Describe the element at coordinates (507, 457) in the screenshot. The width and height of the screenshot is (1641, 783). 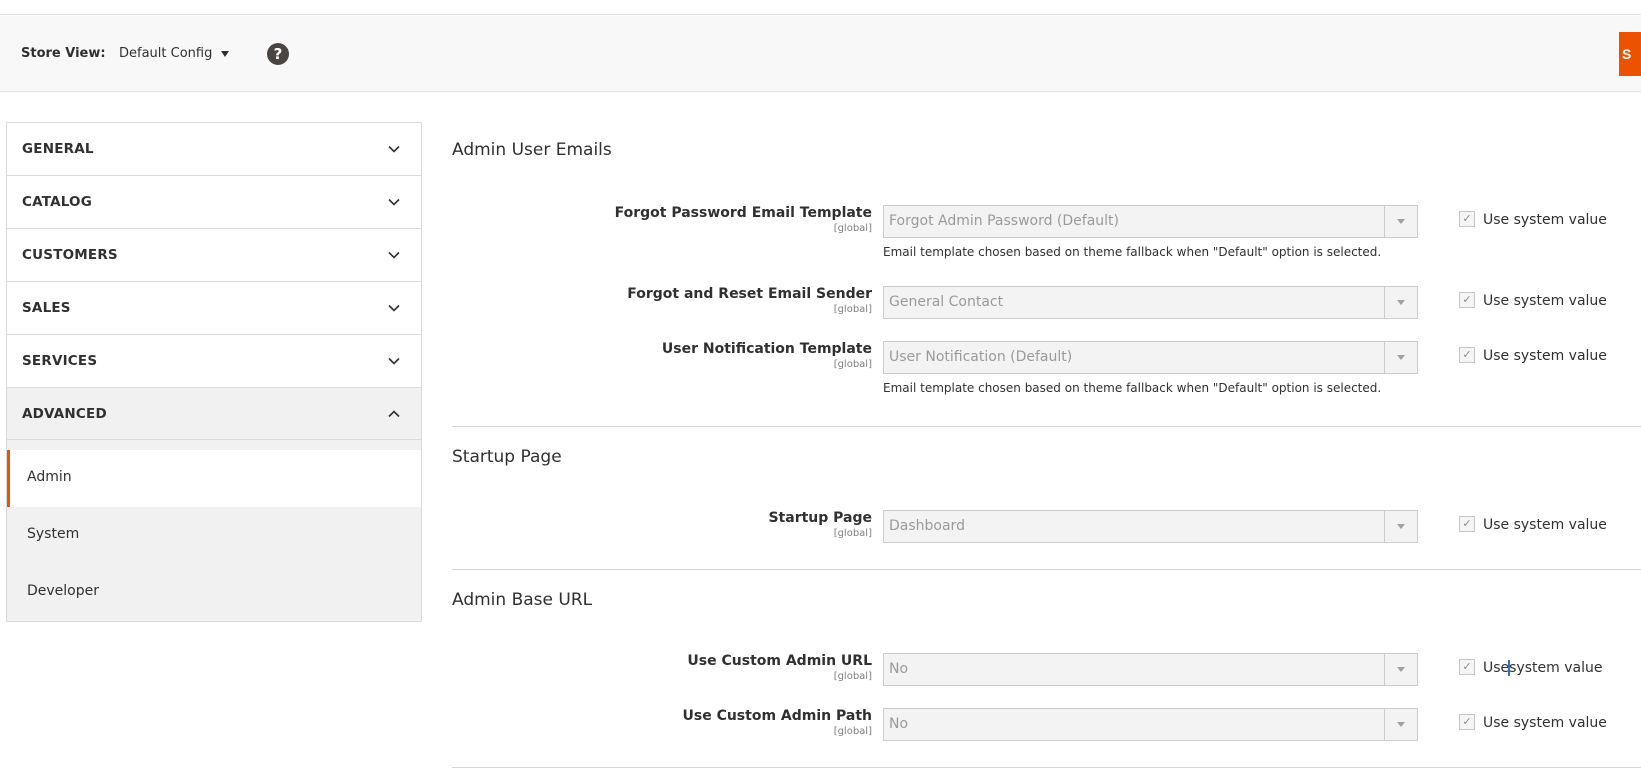
I see `group-title-startup-page: Startup Page` at that location.